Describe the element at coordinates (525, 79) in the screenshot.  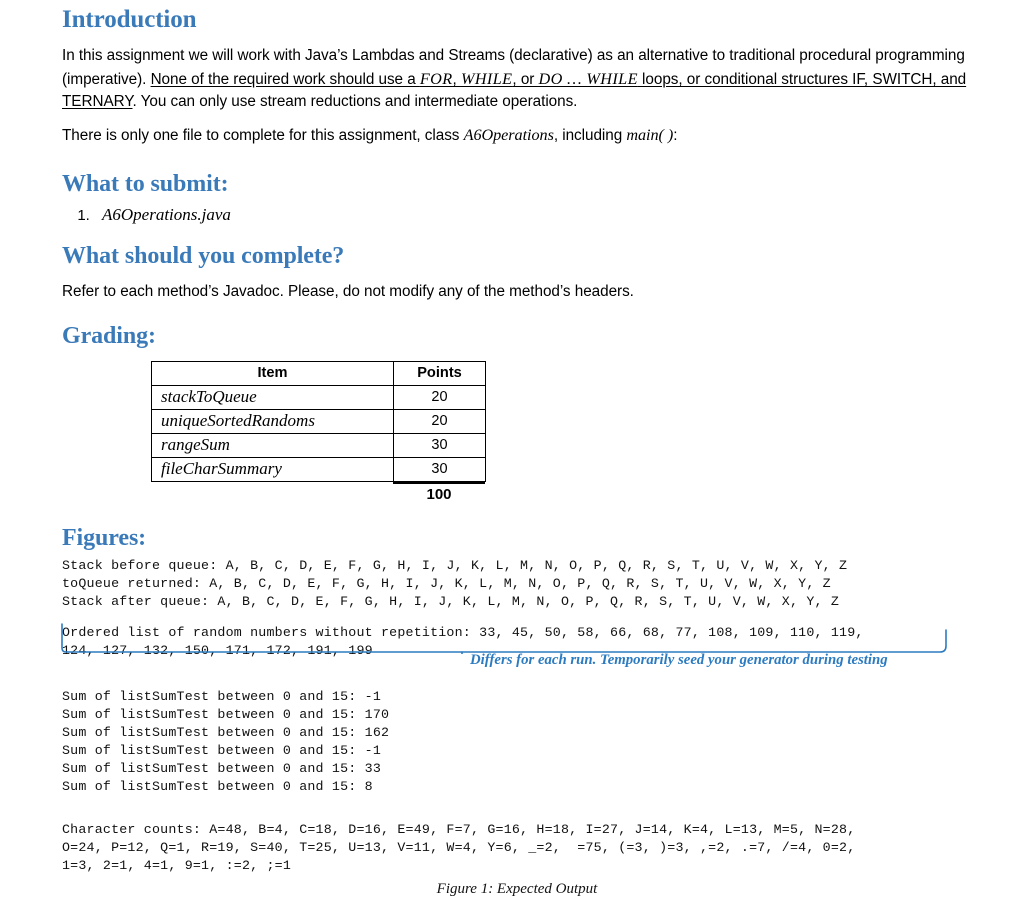
I see `intro-p1-sep-2: , or` at that location.